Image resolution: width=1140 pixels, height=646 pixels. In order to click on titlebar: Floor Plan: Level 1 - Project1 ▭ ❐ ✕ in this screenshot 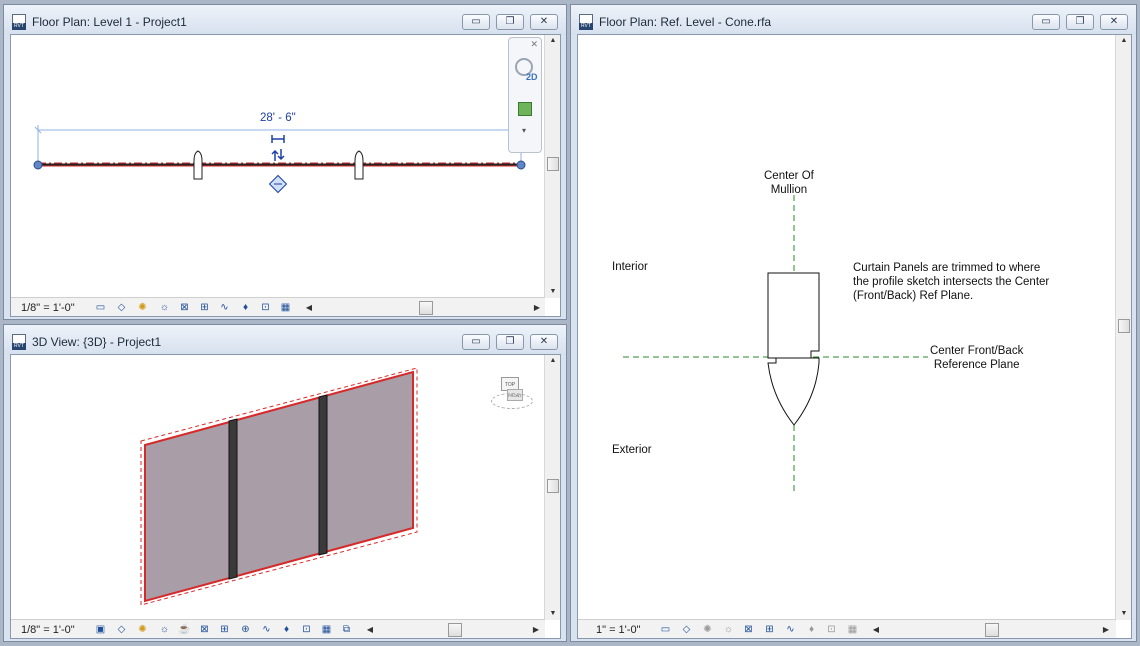, I will do `click(285, 20)`.